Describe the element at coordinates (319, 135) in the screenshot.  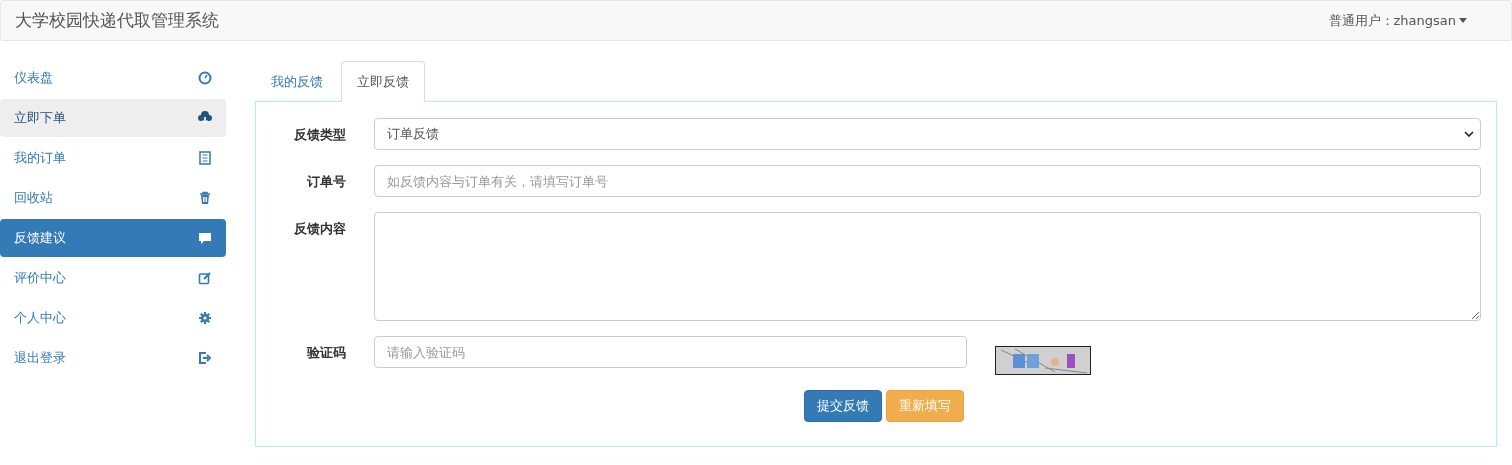
I see `field-label: 反馈类型` at that location.